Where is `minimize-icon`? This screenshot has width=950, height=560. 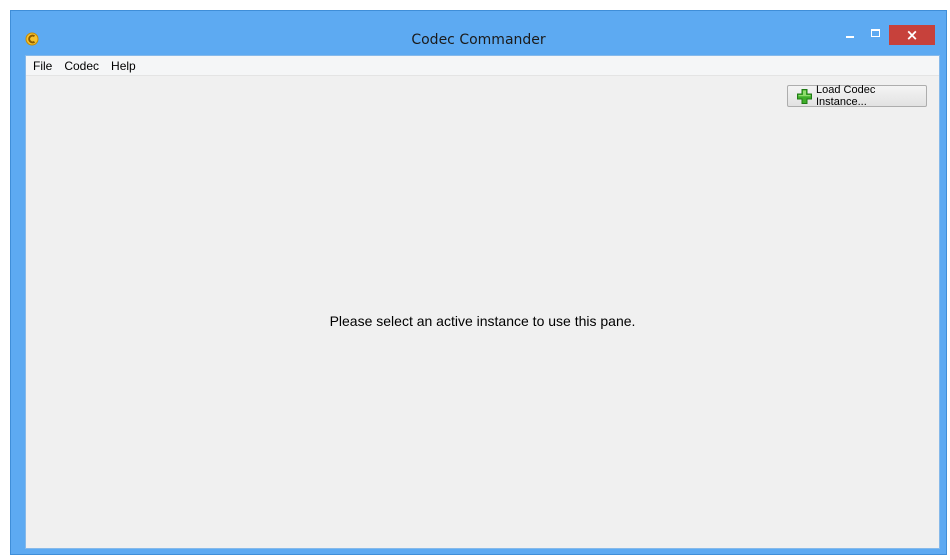
minimize-icon is located at coordinates (850, 37).